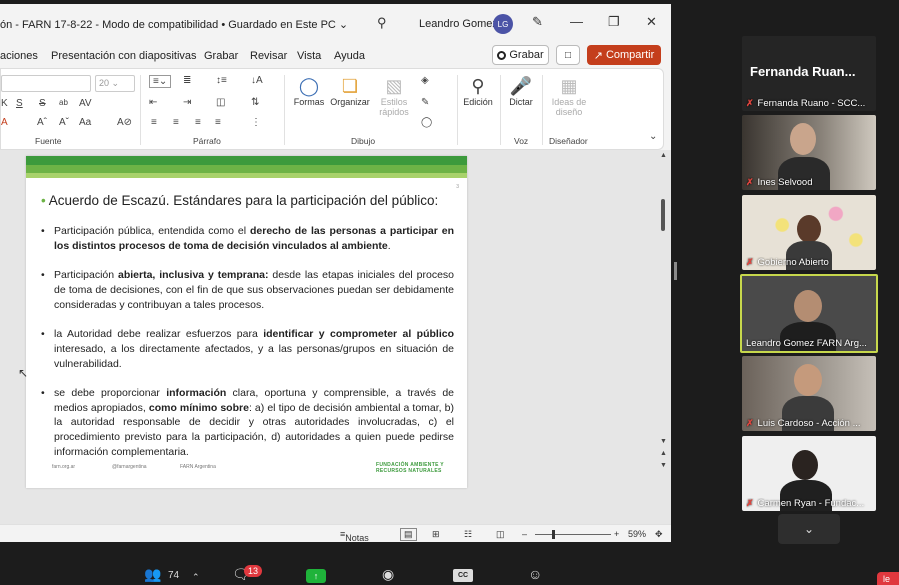  What do you see at coordinates (124, 122) in the screenshot?
I see `clear-format-icon: A⊘` at bounding box center [124, 122].